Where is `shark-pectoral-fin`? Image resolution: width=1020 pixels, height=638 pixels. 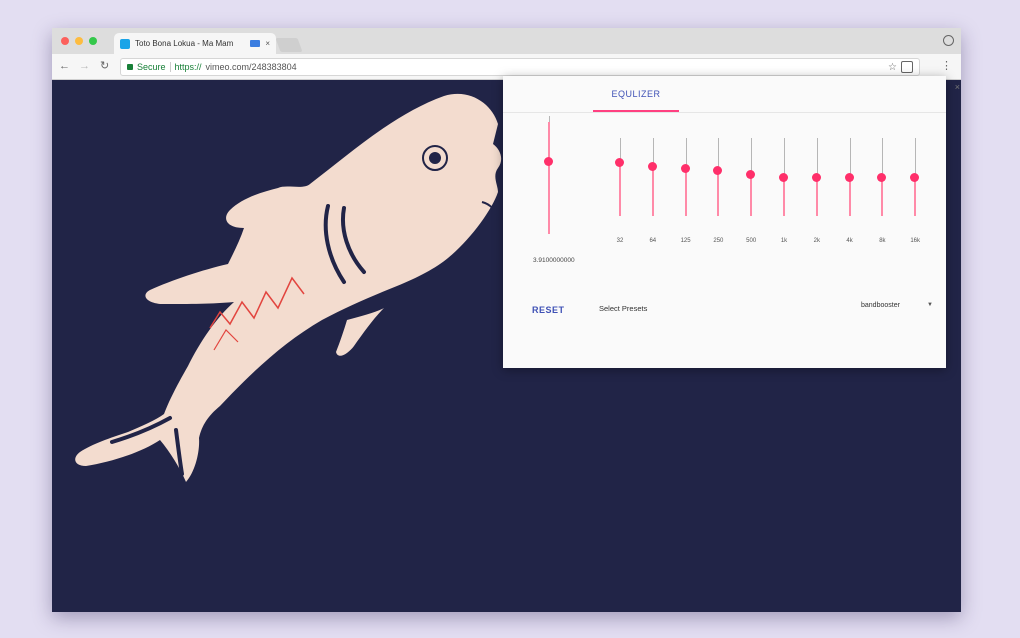 shark-pectoral-fin is located at coordinates (360, 332).